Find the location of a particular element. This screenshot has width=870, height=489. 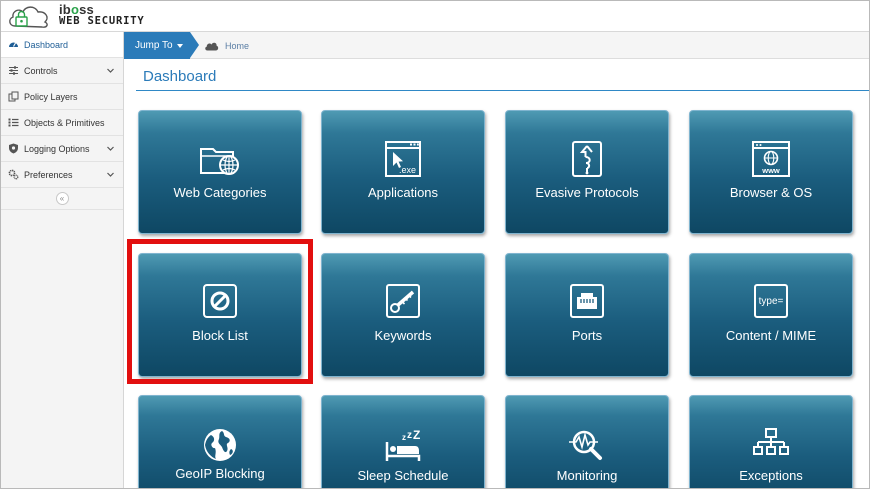

globe-icon is located at coordinates (220, 445).